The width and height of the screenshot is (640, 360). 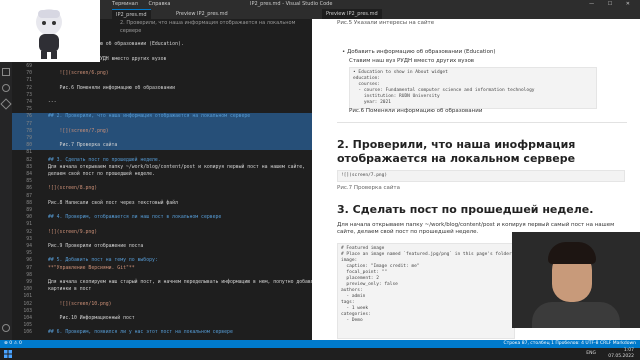 I want to click on line-number: 106, so click(x=27, y=333).